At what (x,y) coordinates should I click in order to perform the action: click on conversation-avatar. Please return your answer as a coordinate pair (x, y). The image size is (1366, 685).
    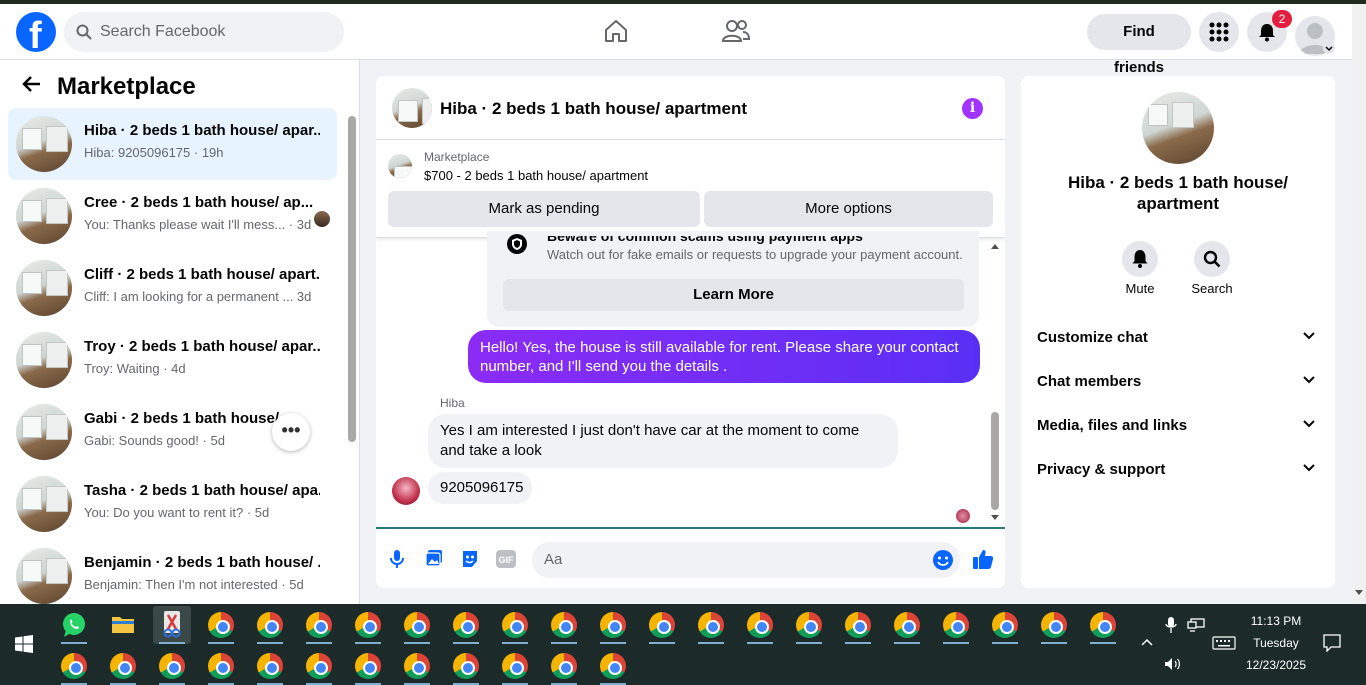
    Looking at the image, I should click on (1178, 128).